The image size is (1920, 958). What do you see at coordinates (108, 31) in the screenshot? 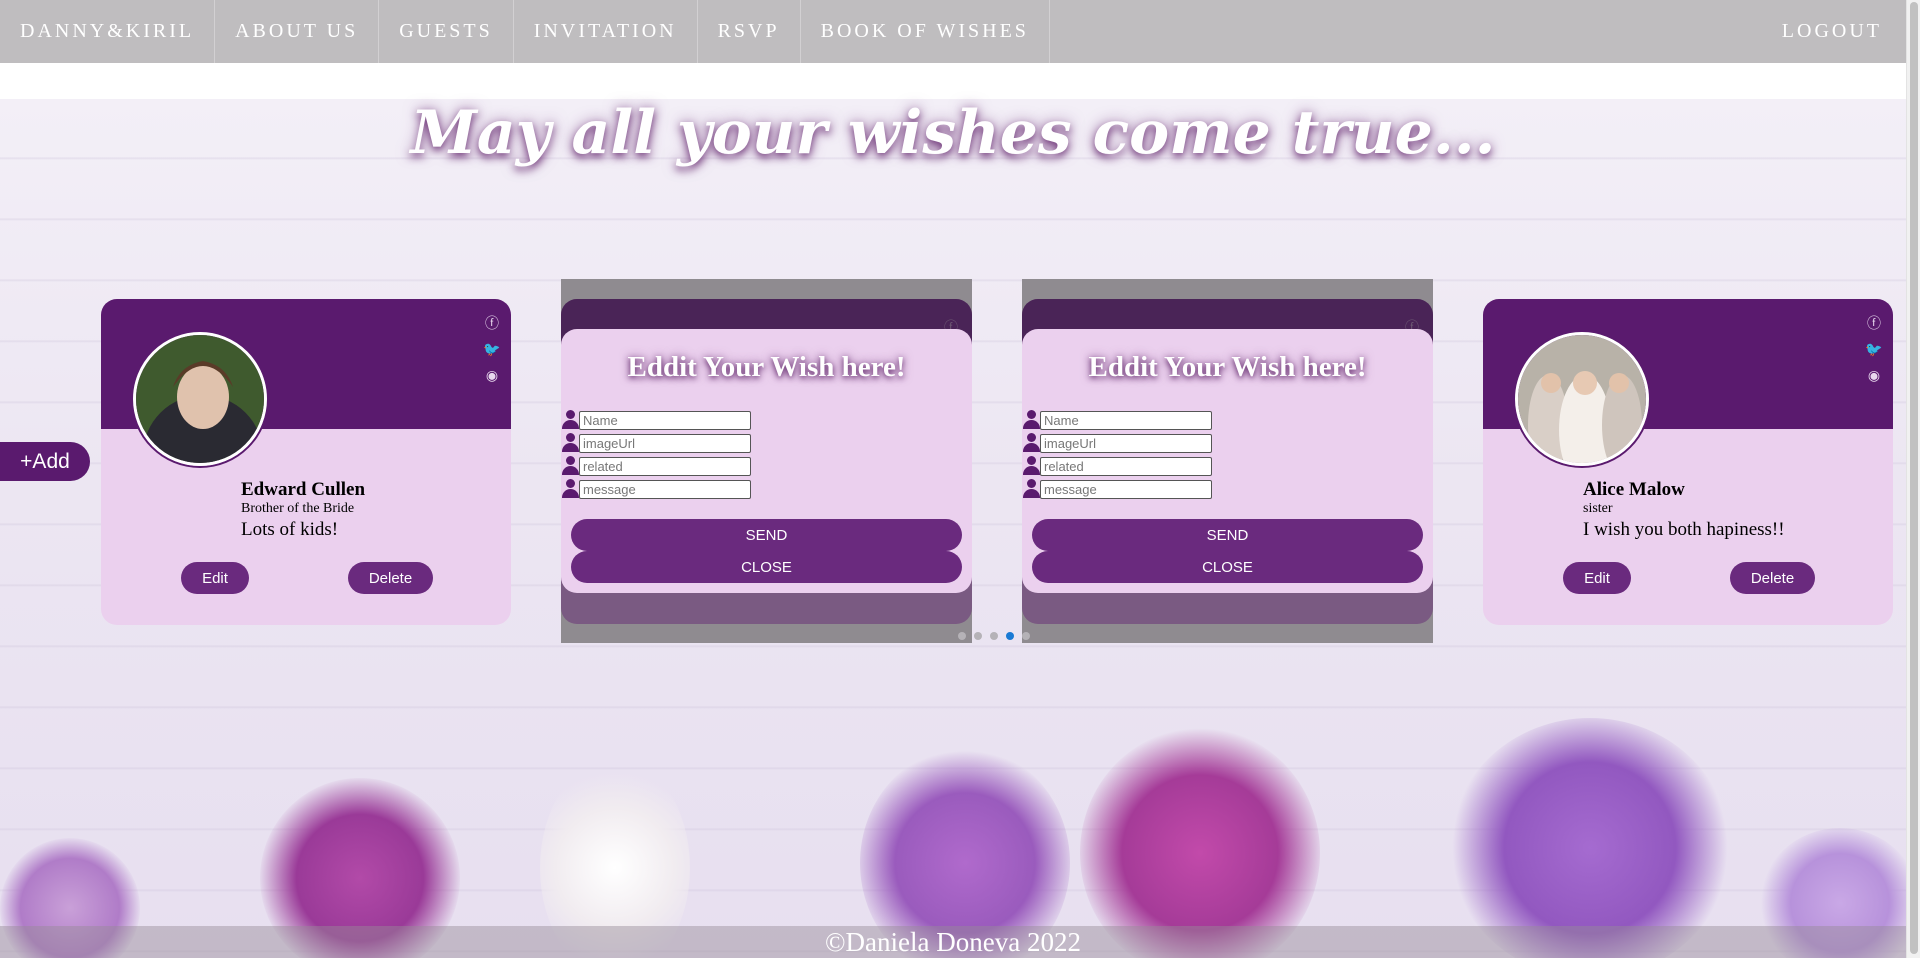
I see `nav-brand: DANNY&KIRIL` at bounding box center [108, 31].